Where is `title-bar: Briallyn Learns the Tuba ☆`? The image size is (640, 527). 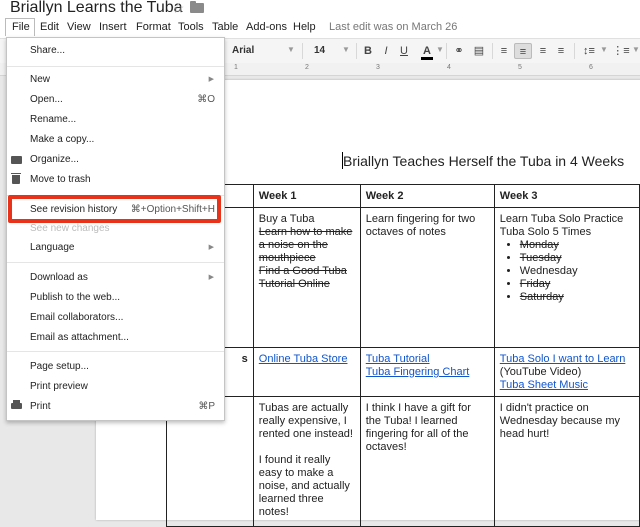
title-bar: Briallyn Learns the Tuba ☆ is located at coordinates (320, 9).